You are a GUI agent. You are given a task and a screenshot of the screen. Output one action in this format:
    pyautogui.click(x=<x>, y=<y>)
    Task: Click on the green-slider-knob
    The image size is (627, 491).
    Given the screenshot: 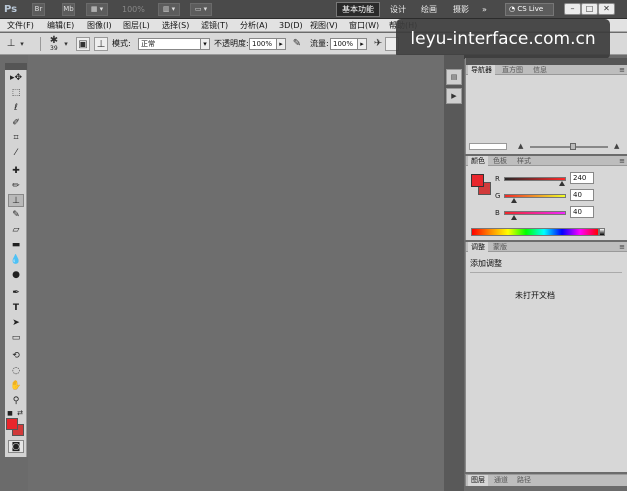 What is the action you would take?
    pyautogui.click(x=514, y=200)
    